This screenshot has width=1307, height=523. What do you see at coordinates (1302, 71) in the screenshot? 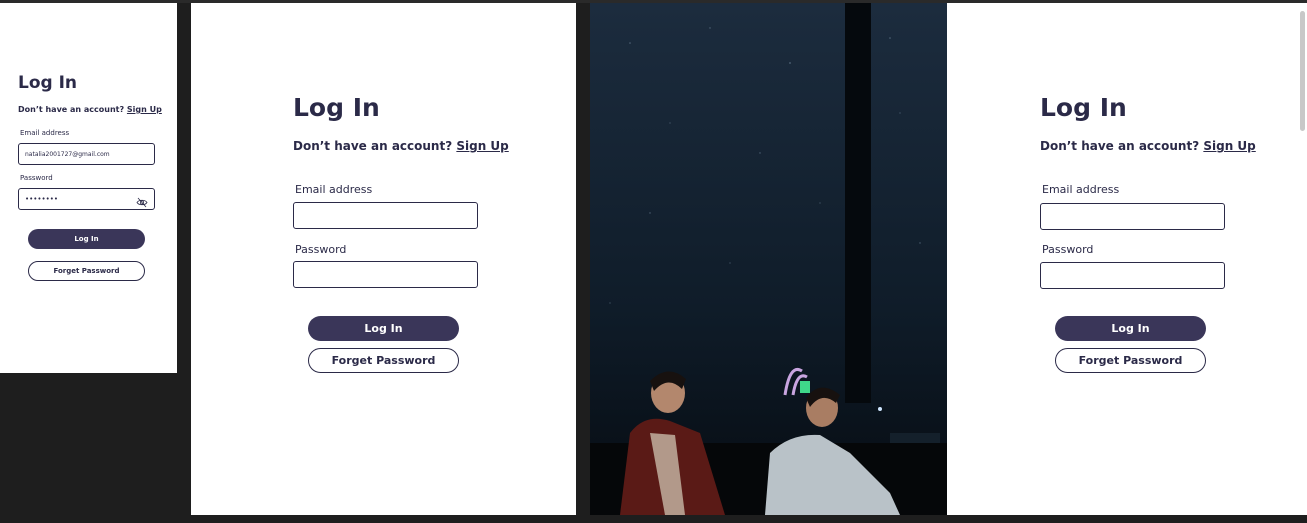
I see `scrollbar-thumb` at bounding box center [1302, 71].